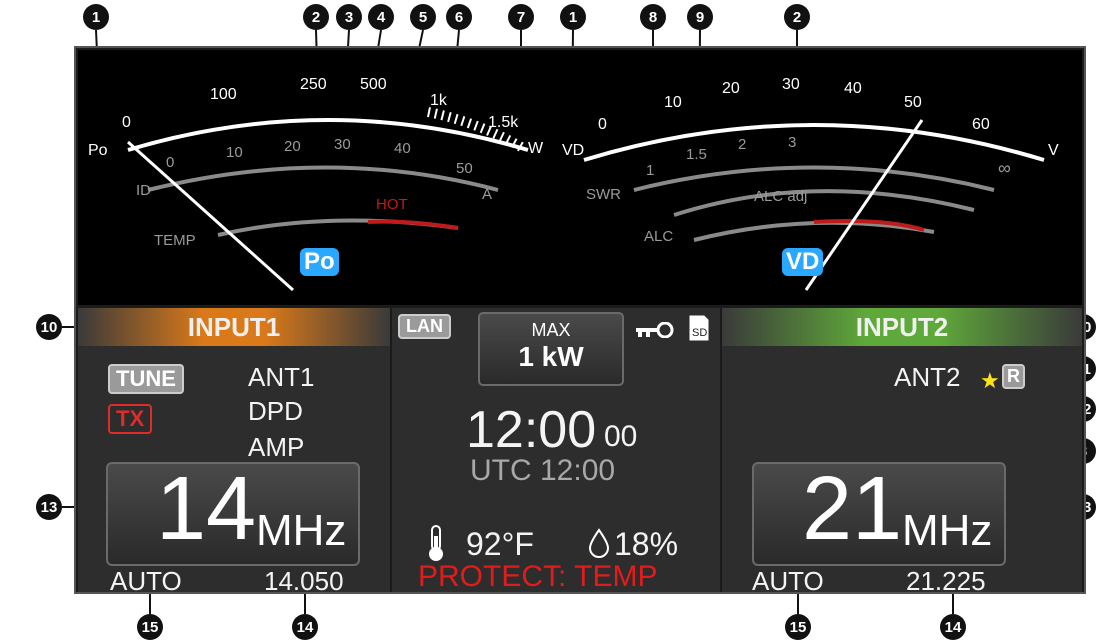 This screenshot has width=1099, height=644. I want to click on vd-scale-20: 20, so click(731, 88).